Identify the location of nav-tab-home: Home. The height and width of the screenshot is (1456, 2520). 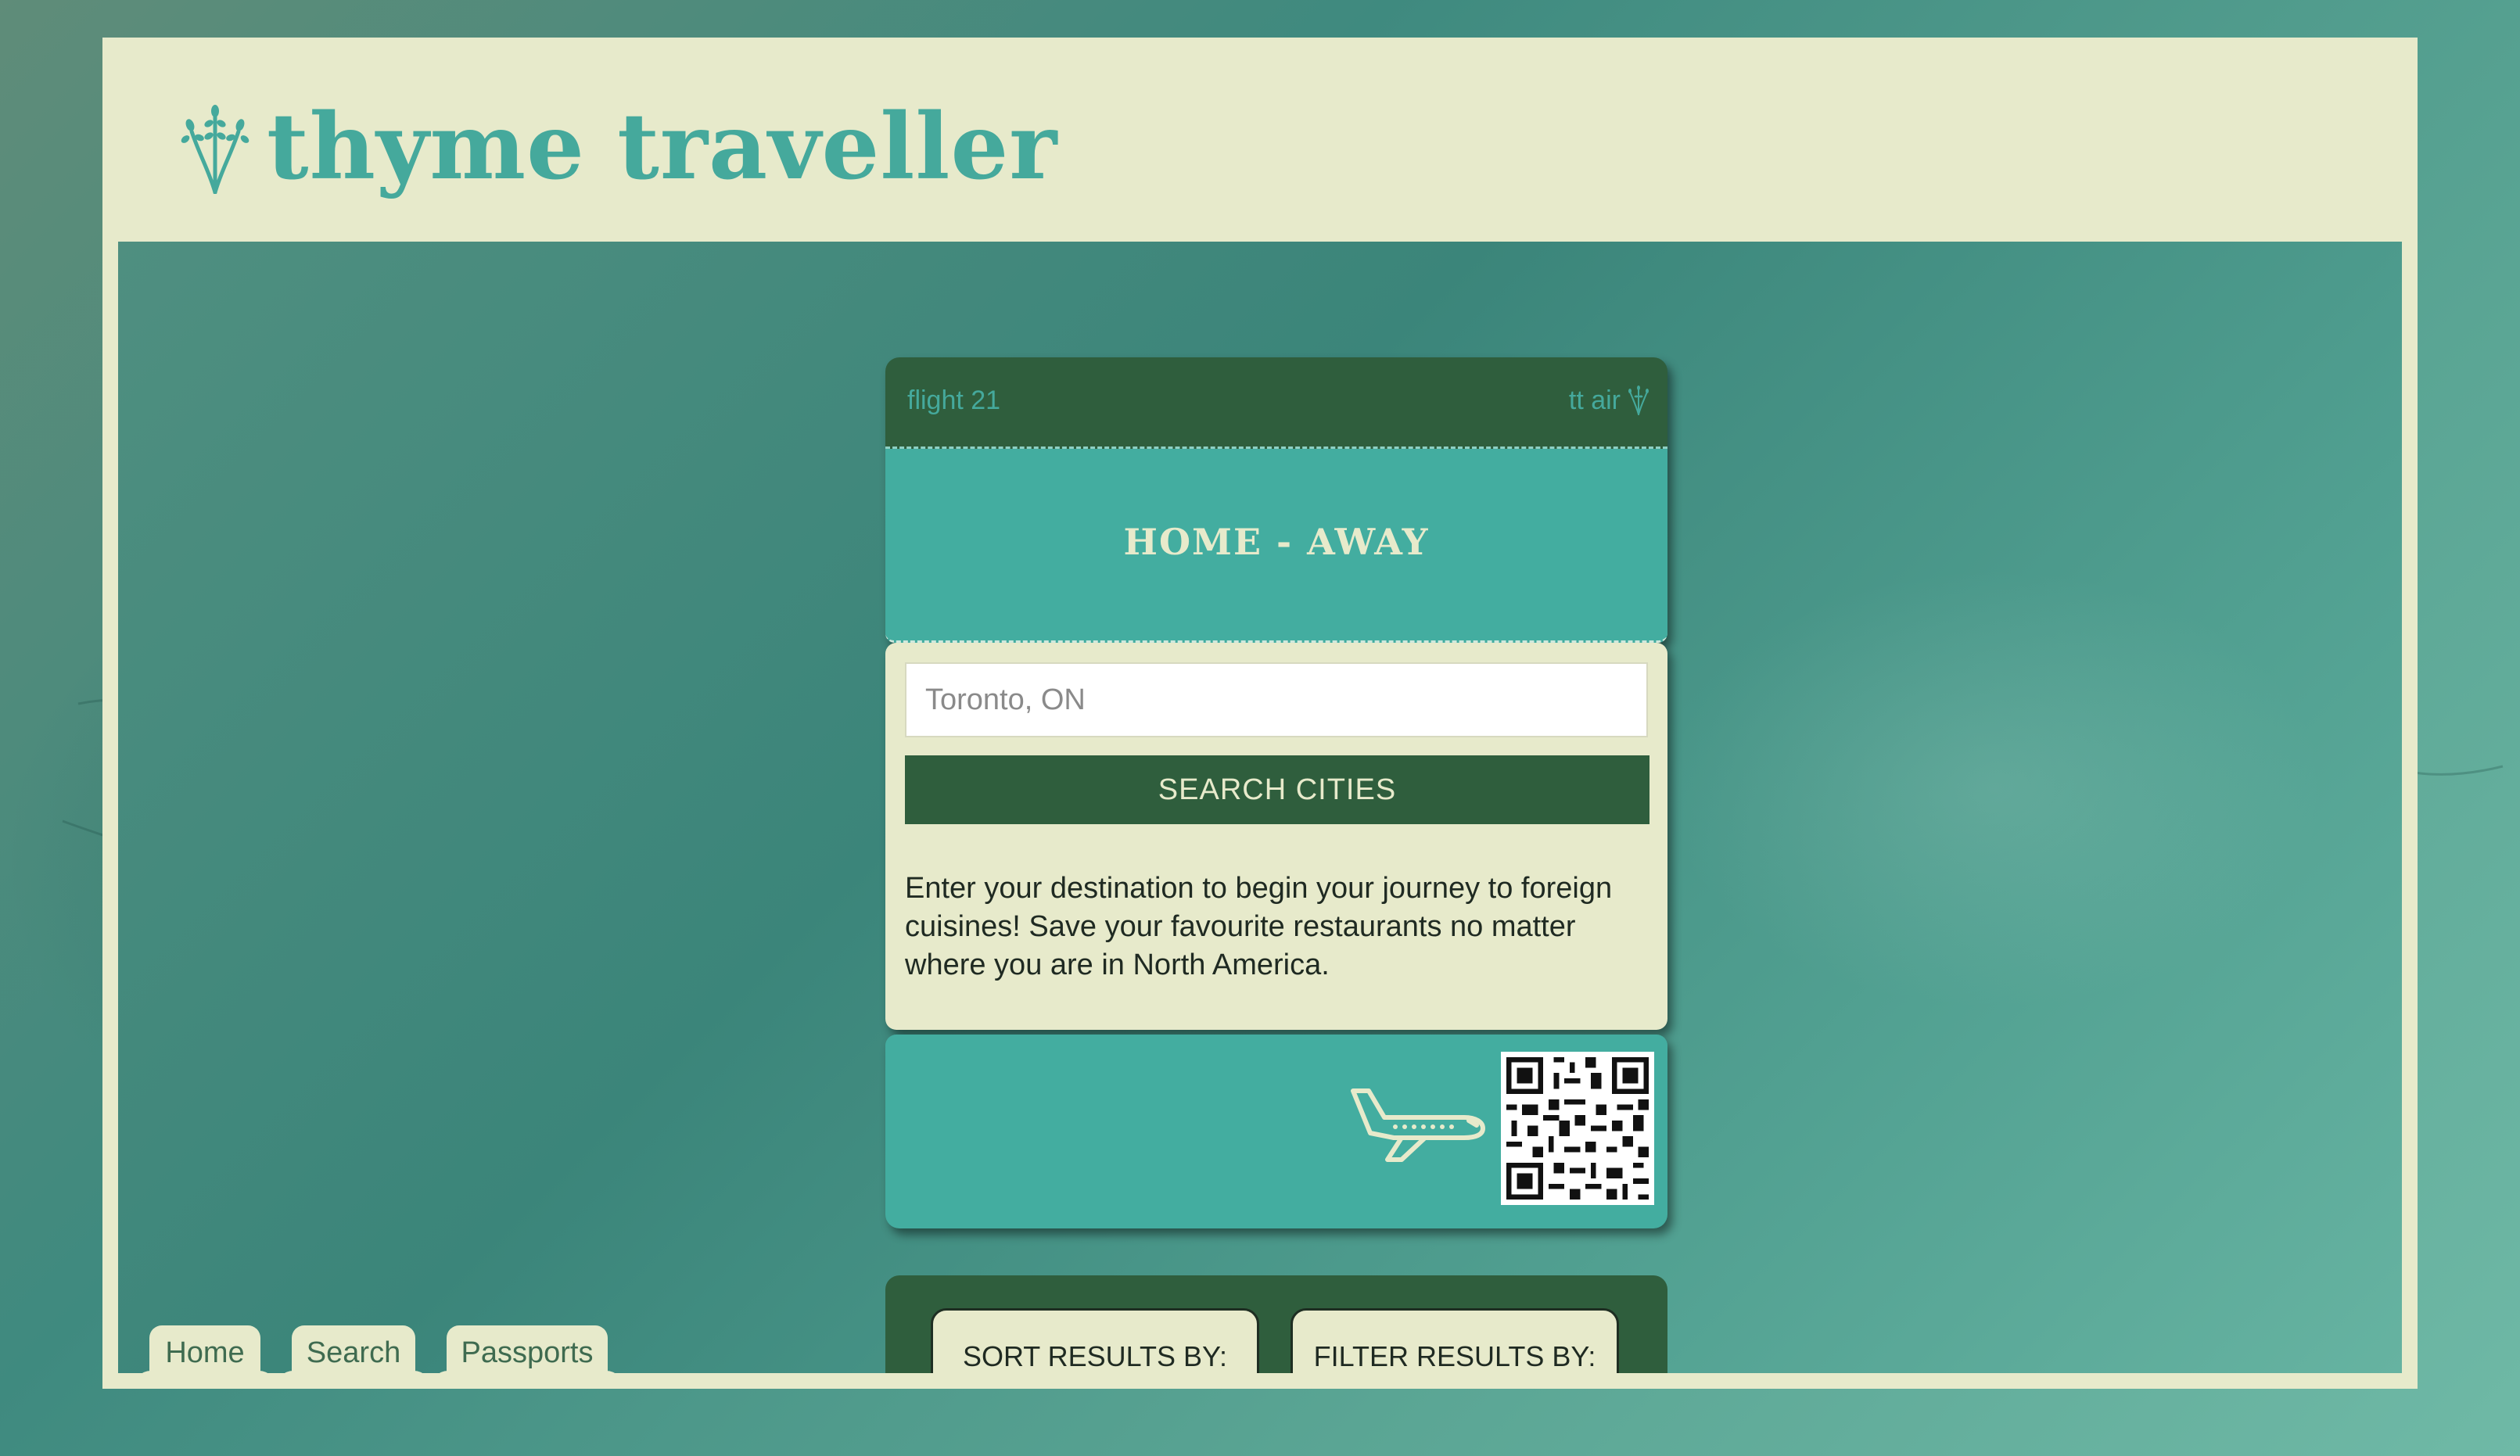
(205, 1349).